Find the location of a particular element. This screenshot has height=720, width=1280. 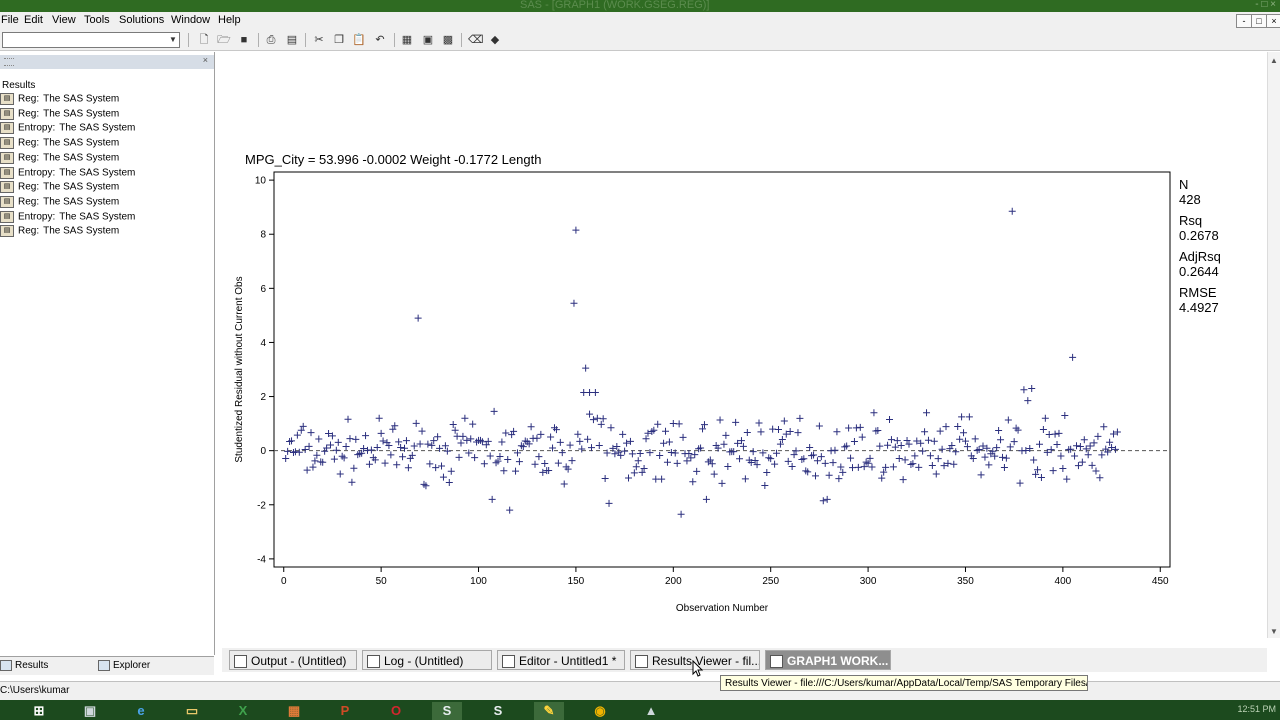

menu-edit: Edit is located at coordinates (33, 20).